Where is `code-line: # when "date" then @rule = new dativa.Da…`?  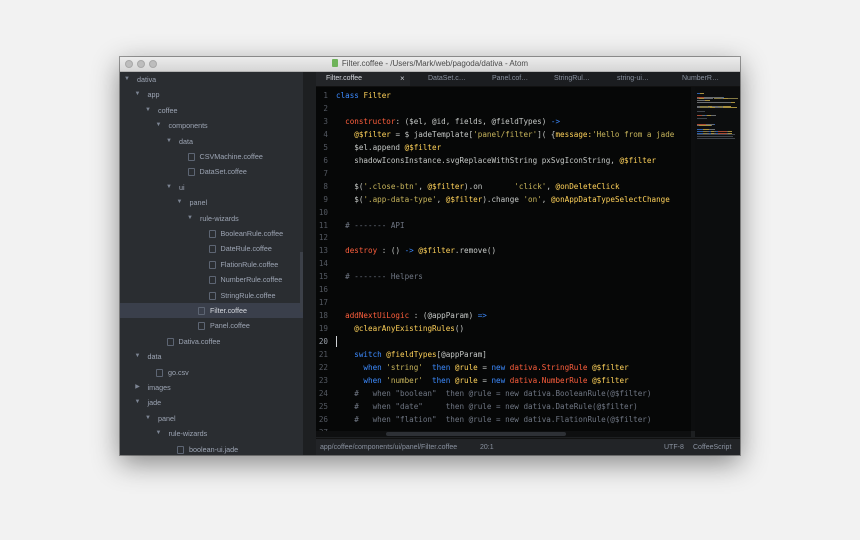 code-line: # when "date" then @rule = new dativa.Da… is located at coordinates (486, 406).